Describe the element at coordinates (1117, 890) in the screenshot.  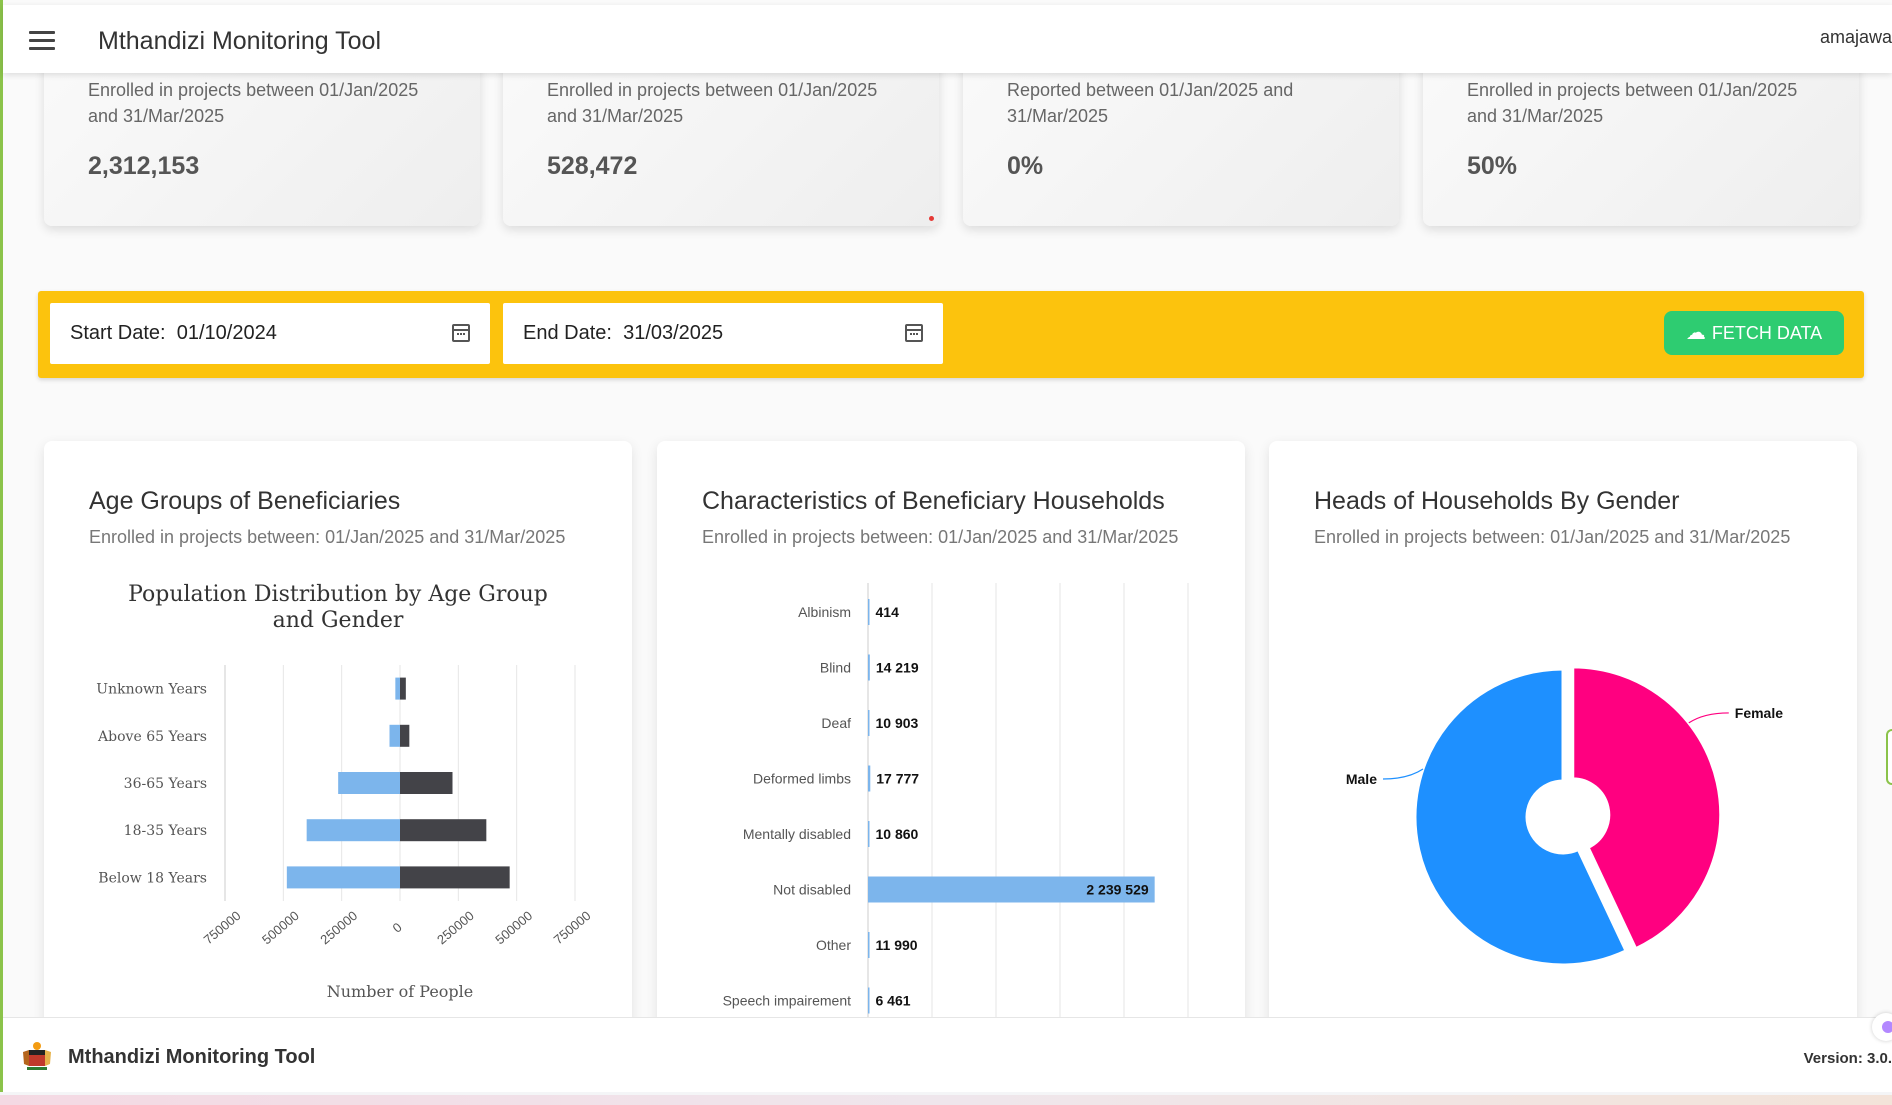
I see `data-label: 2 239 529` at that location.